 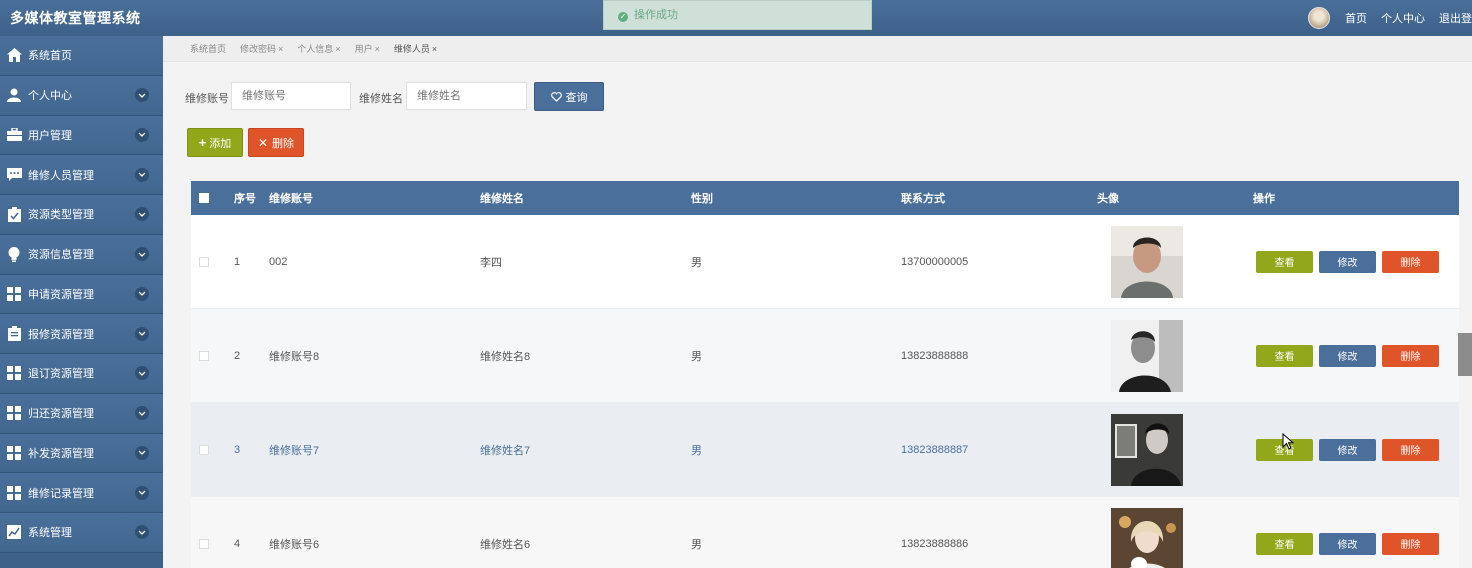 I want to click on app-title: 多媒体教室管理系统, so click(x=75, y=18).